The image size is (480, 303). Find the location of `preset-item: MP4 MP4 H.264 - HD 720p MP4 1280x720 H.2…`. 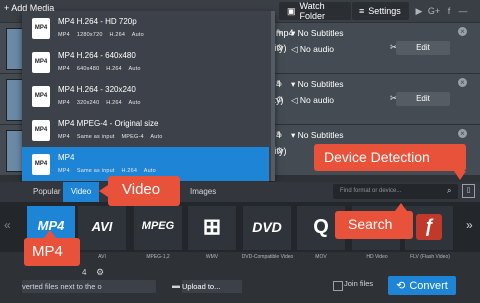

preset-item: MP4 MP4 H.264 - HD 720p MP4 1280x720 H.2… is located at coordinates (145, 28).